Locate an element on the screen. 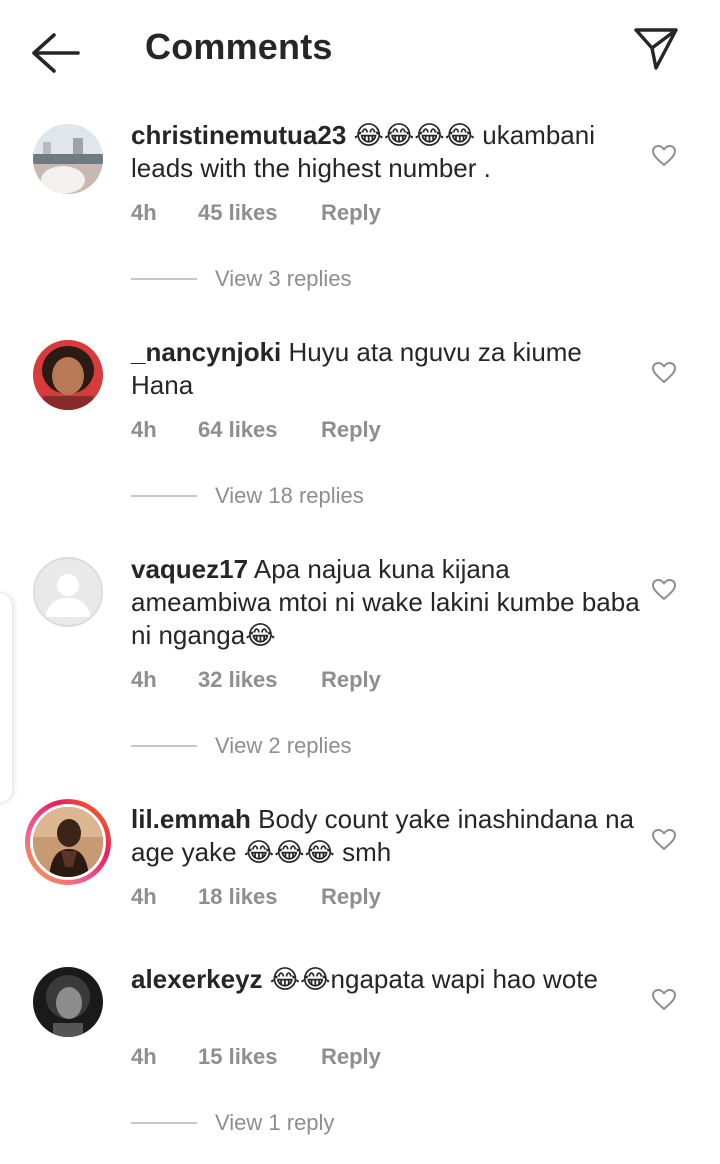 The height and width of the screenshot is (1164, 720). avatar-story-ring is located at coordinates (68, 842).